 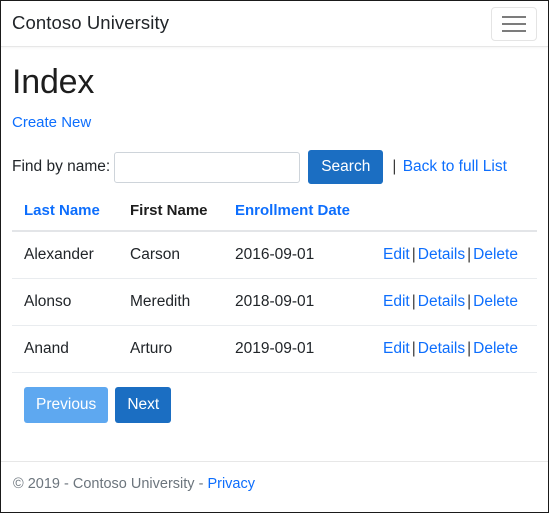 I want to click on page-title: Index, so click(x=53, y=82).